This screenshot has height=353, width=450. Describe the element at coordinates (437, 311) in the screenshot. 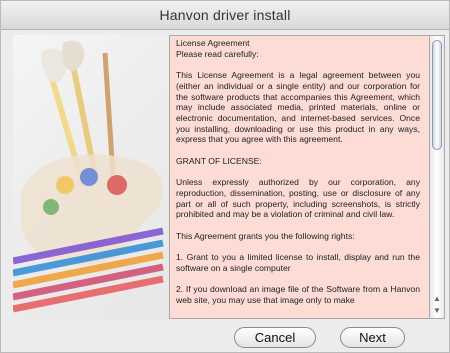

I see `scroll-down-arrow-icon: ▼` at that location.